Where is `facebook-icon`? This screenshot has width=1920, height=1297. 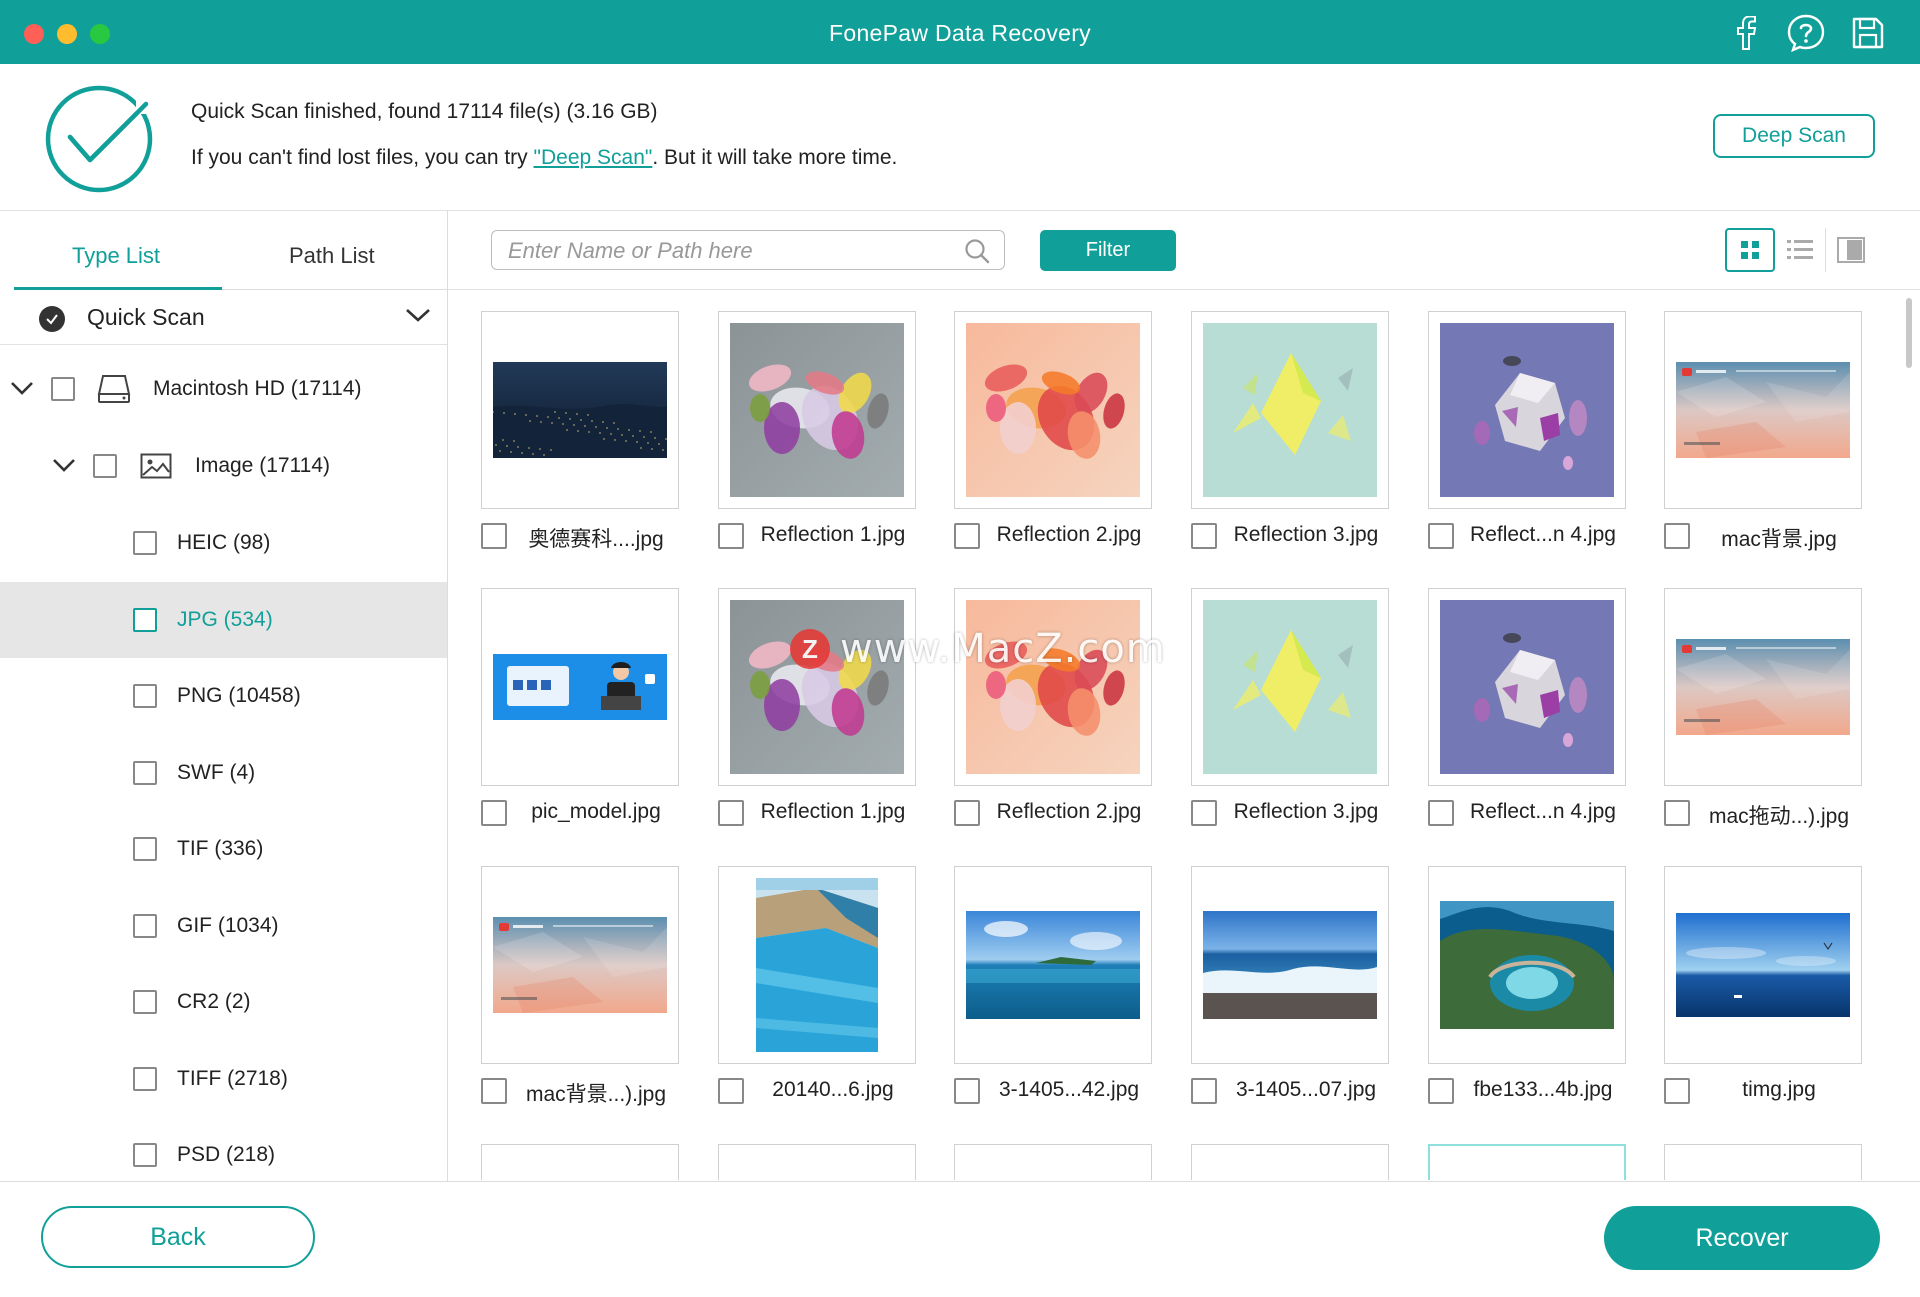
facebook-icon is located at coordinates (1746, 33).